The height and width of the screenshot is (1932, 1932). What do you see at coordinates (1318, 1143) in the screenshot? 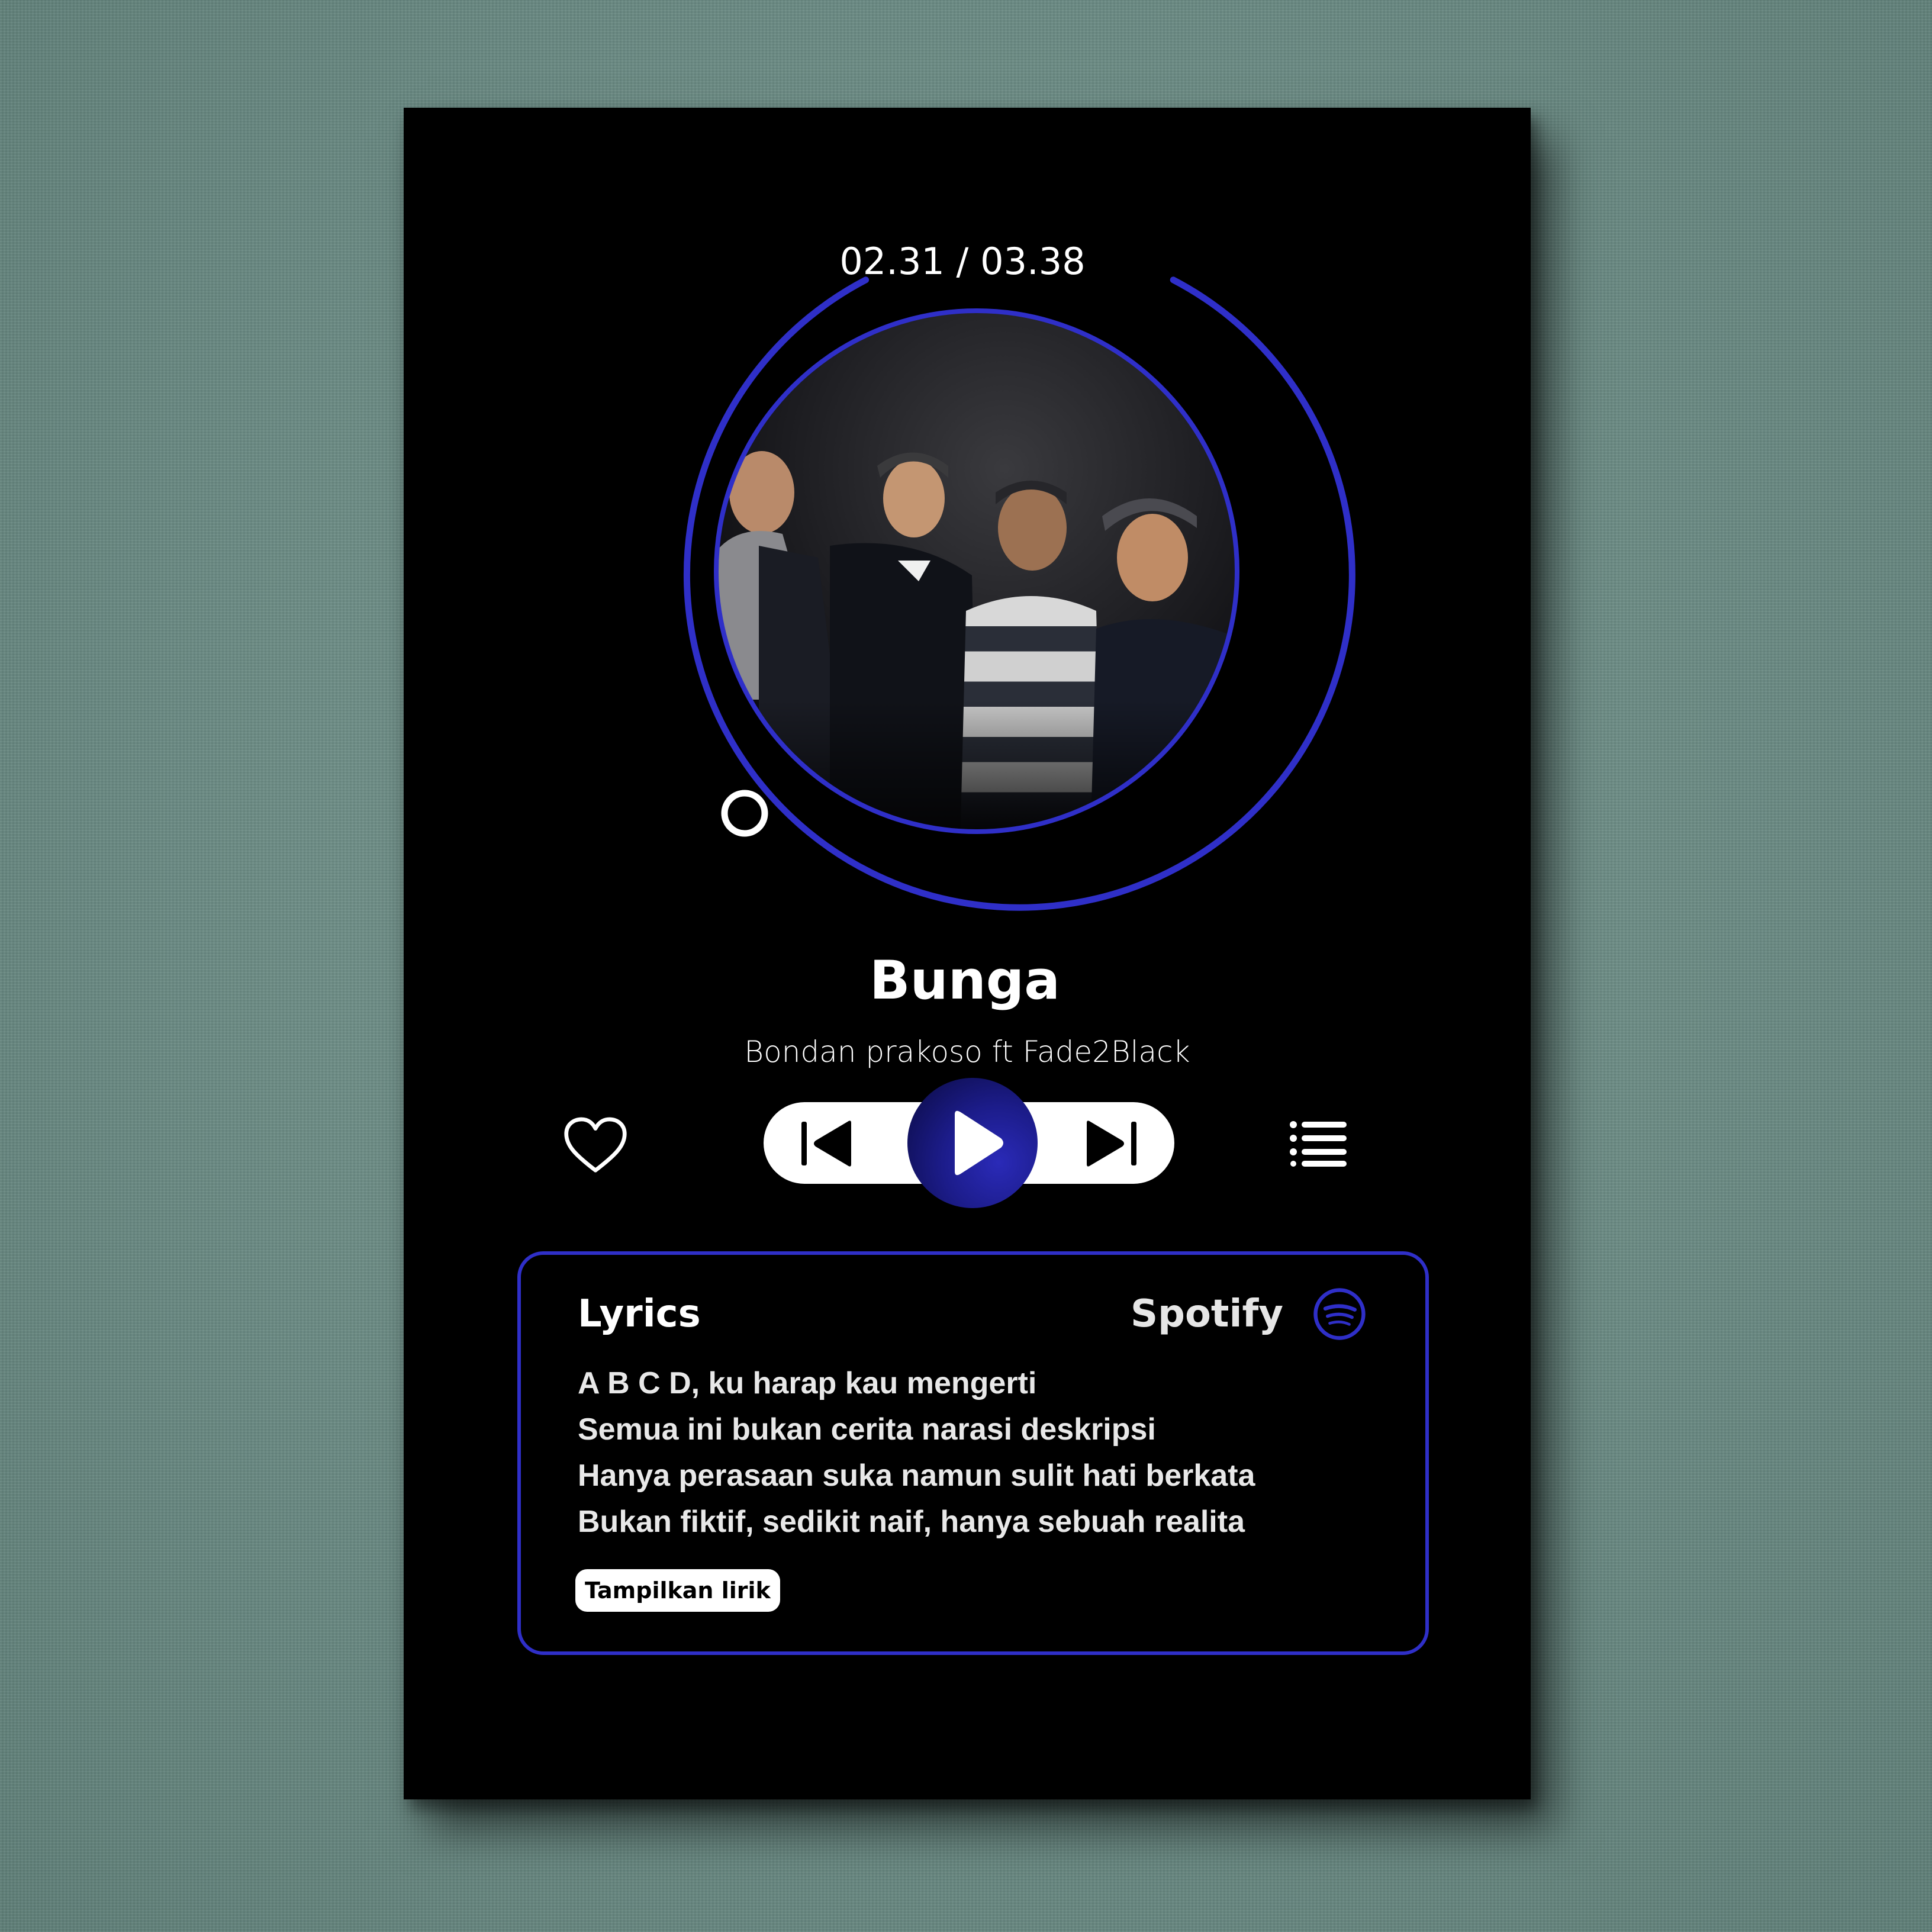
I see `list-icon` at bounding box center [1318, 1143].